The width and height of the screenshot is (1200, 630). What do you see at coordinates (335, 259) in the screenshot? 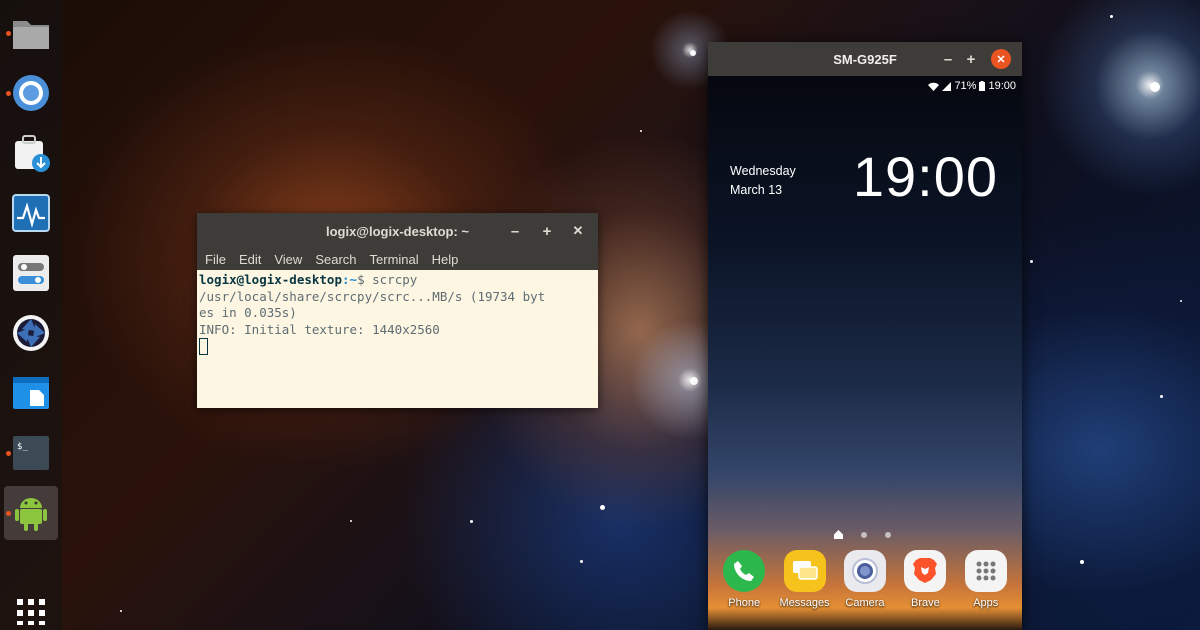
I see `menu-search: Search` at bounding box center [335, 259].